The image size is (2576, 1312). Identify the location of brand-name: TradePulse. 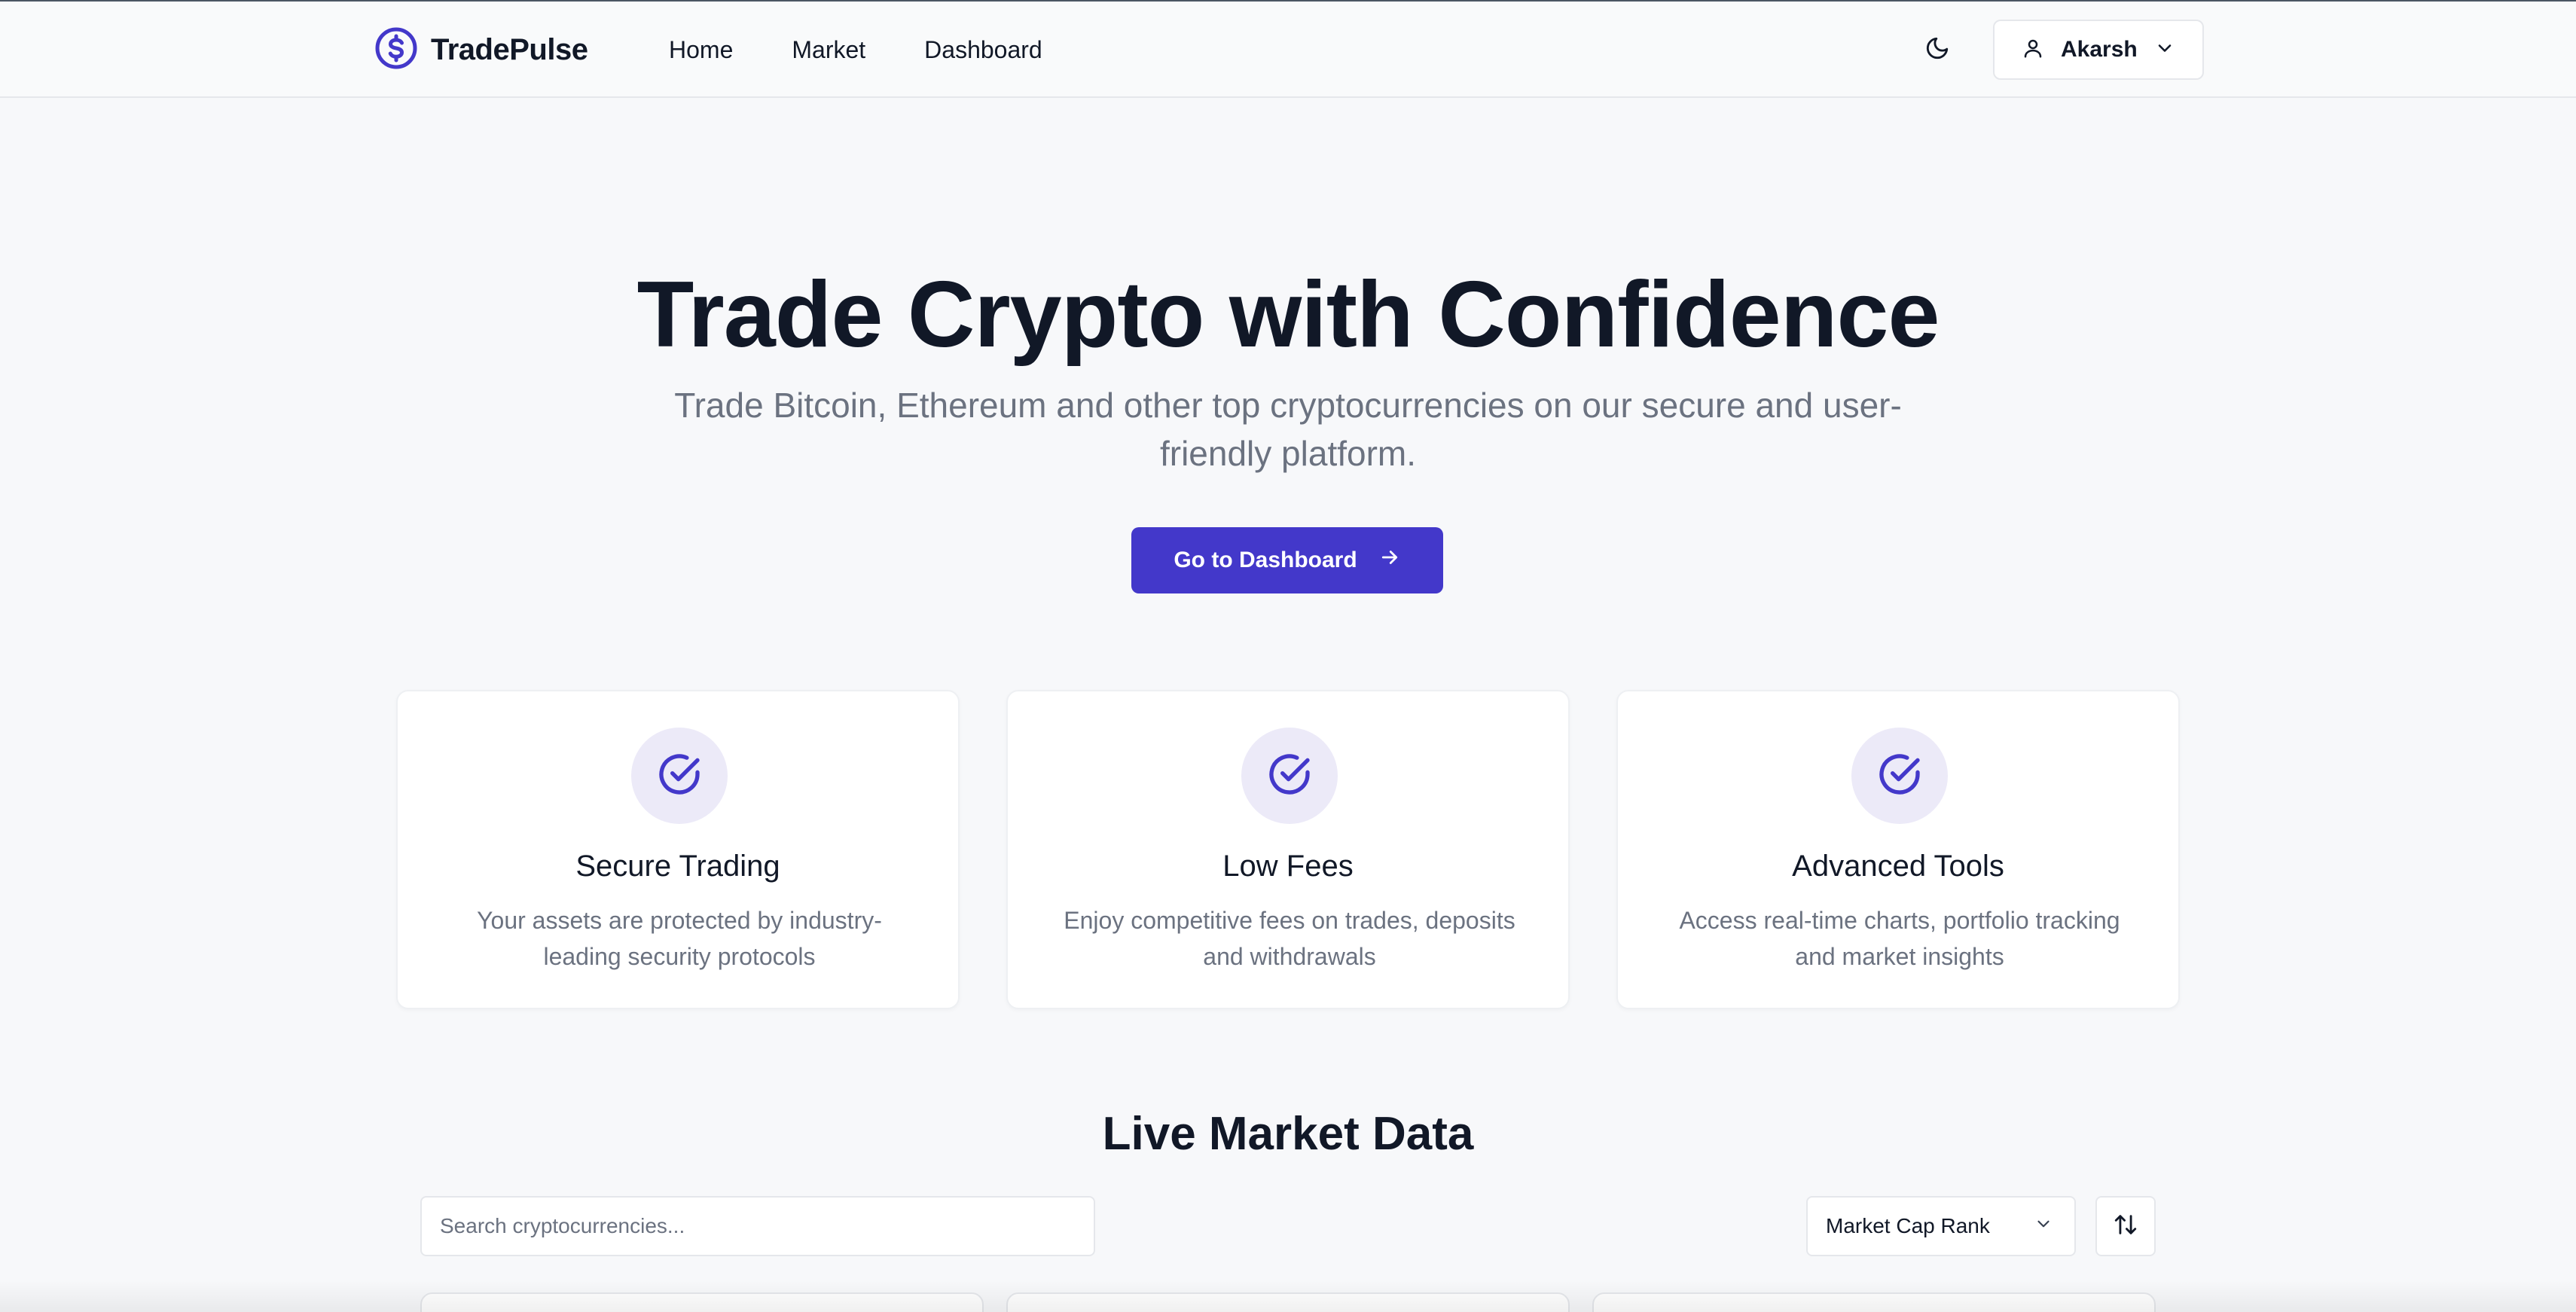
(510, 49).